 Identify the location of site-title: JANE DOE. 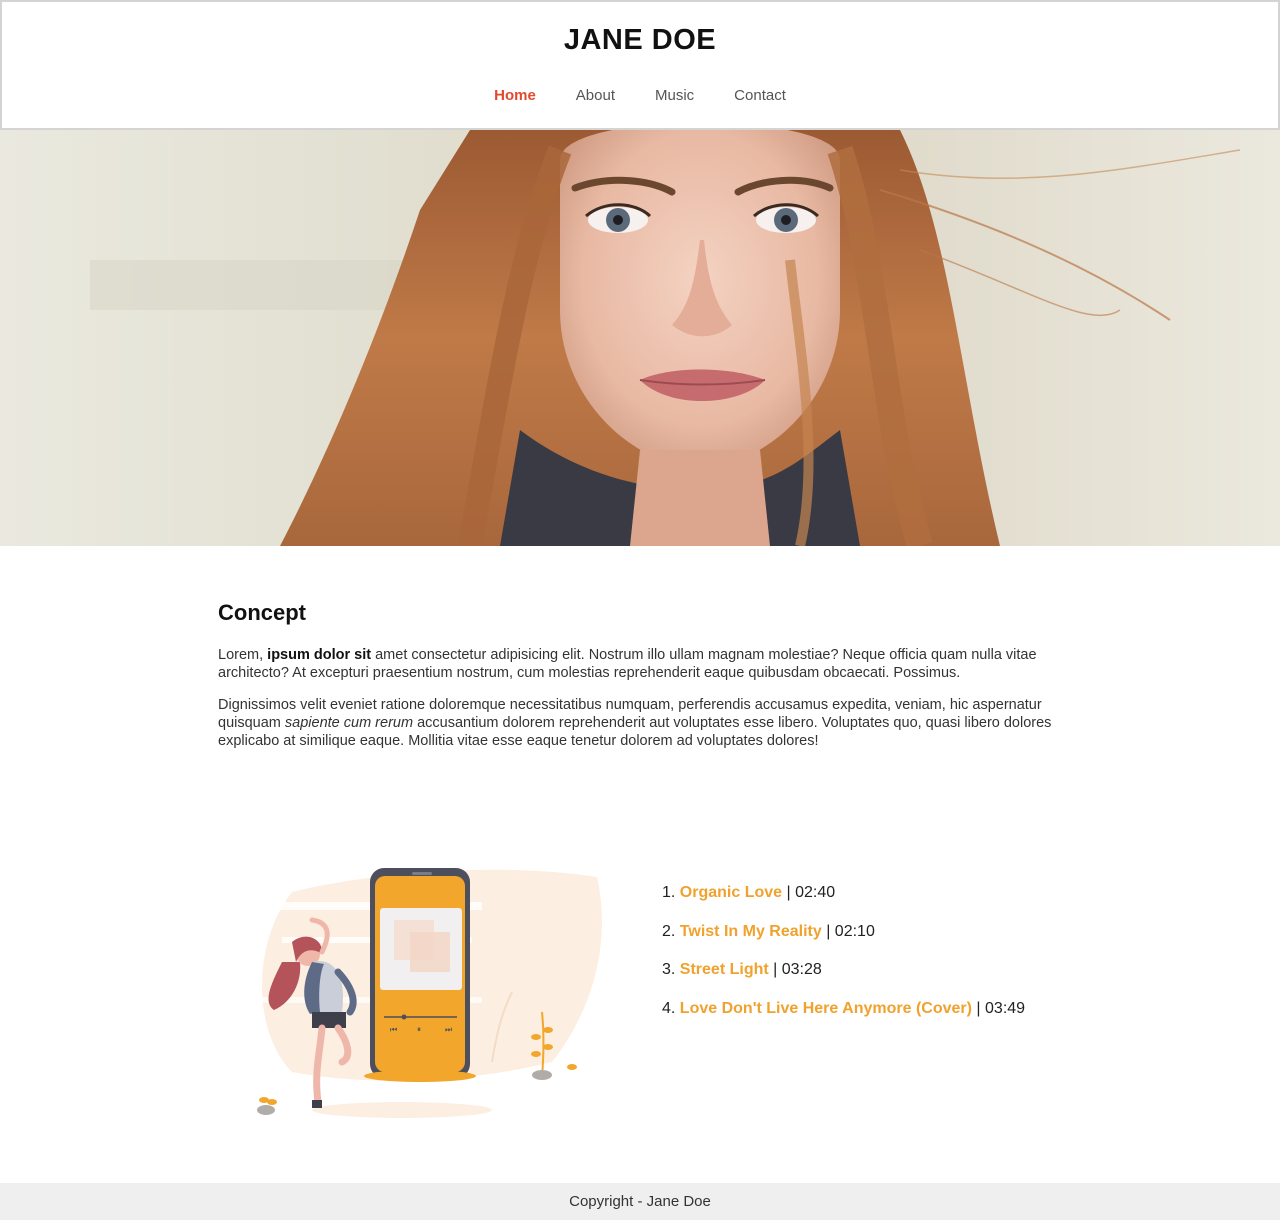
(640, 40).